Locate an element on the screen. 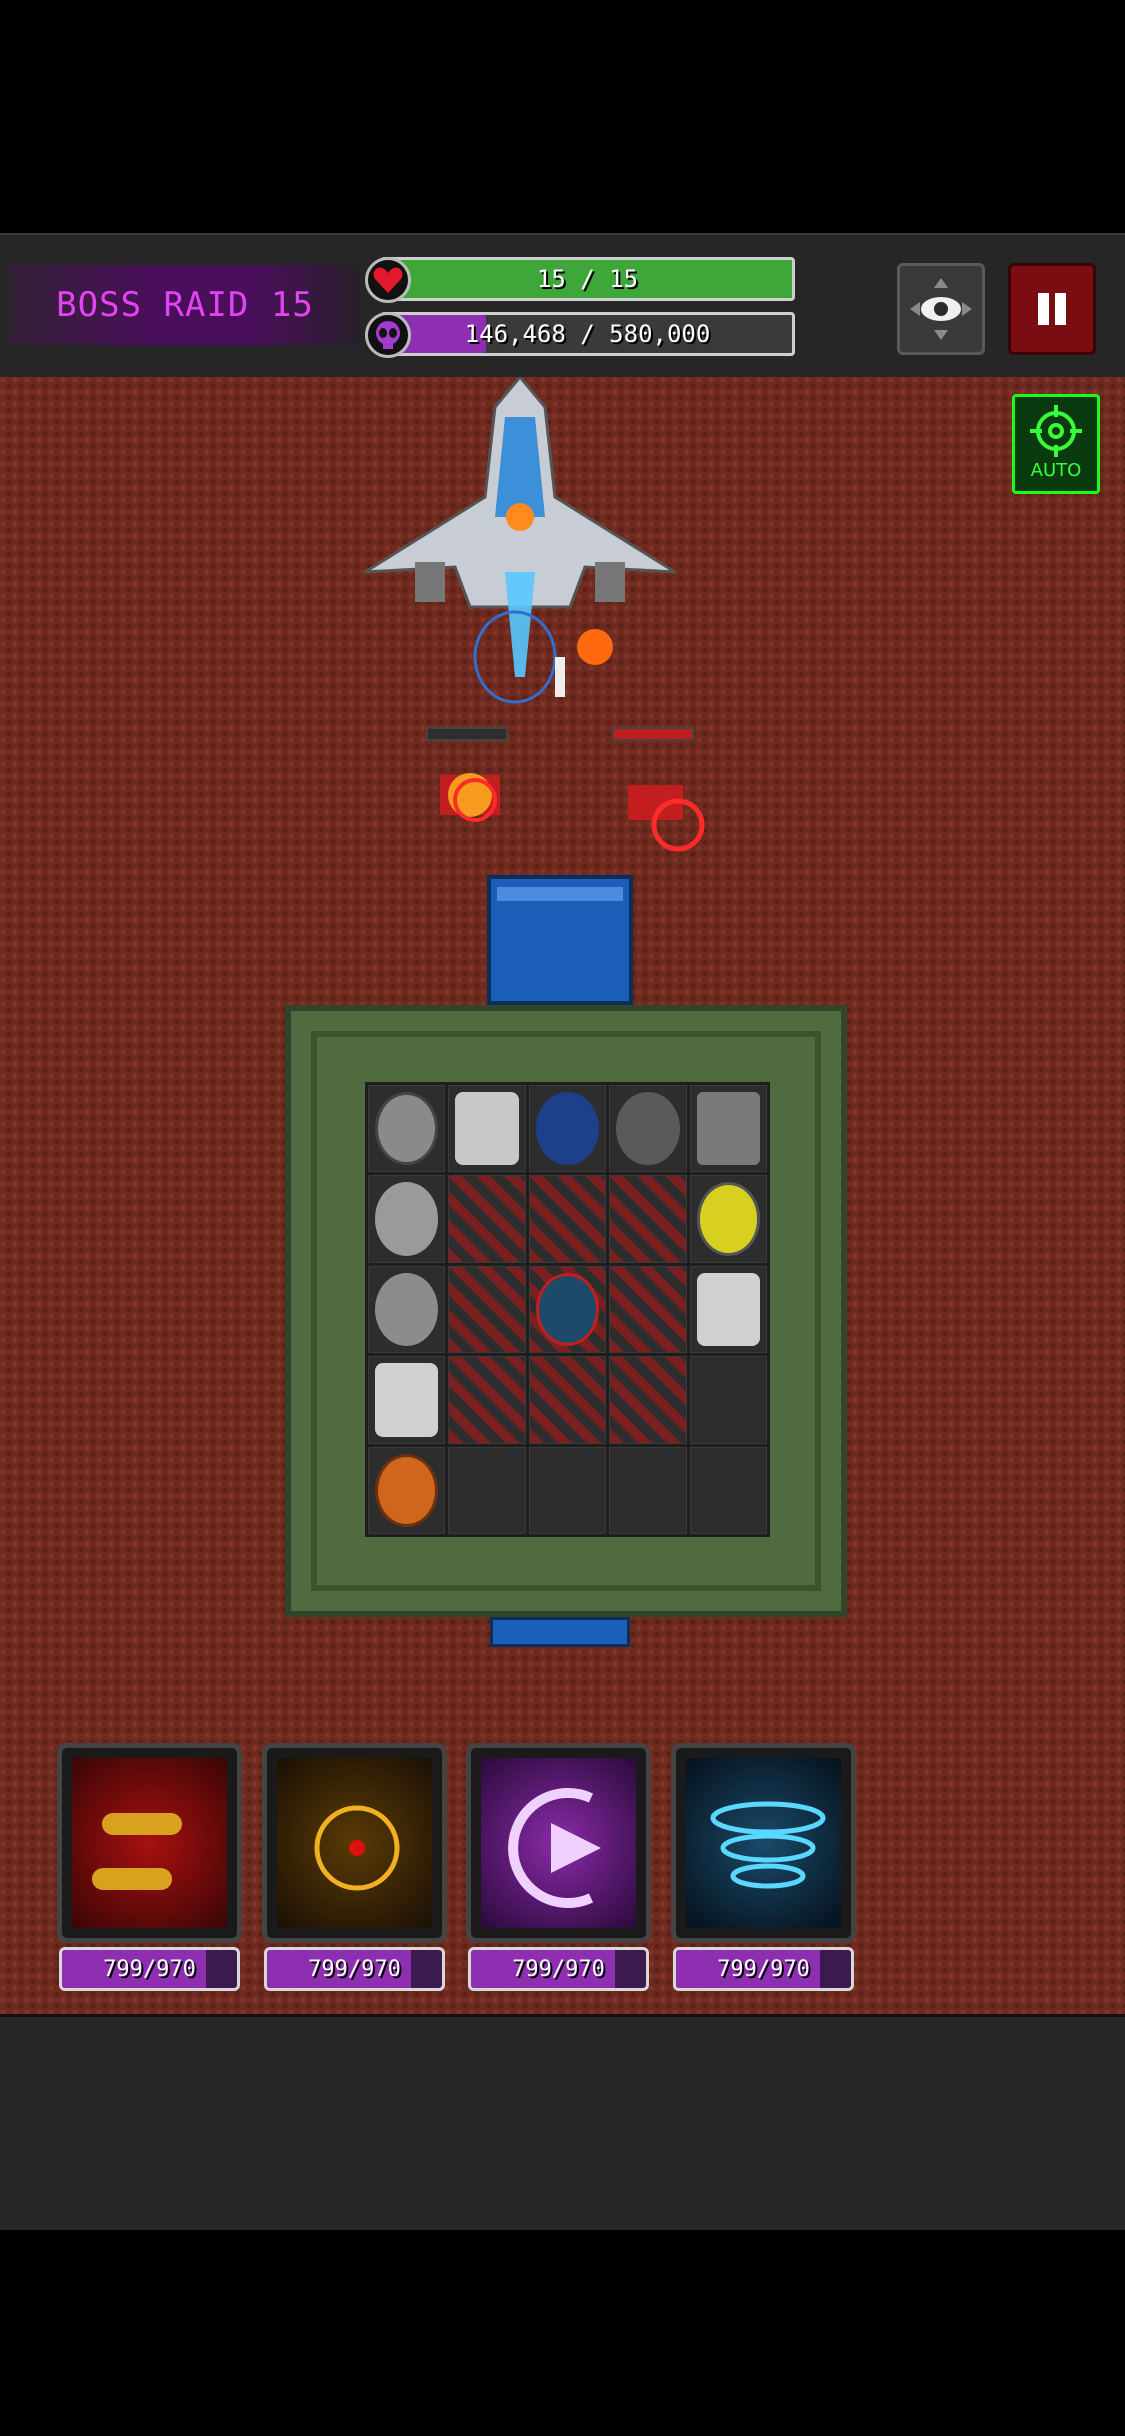 The height and width of the screenshot is (2436, 1125). main-cannon is located at coordinates (567, 1309).